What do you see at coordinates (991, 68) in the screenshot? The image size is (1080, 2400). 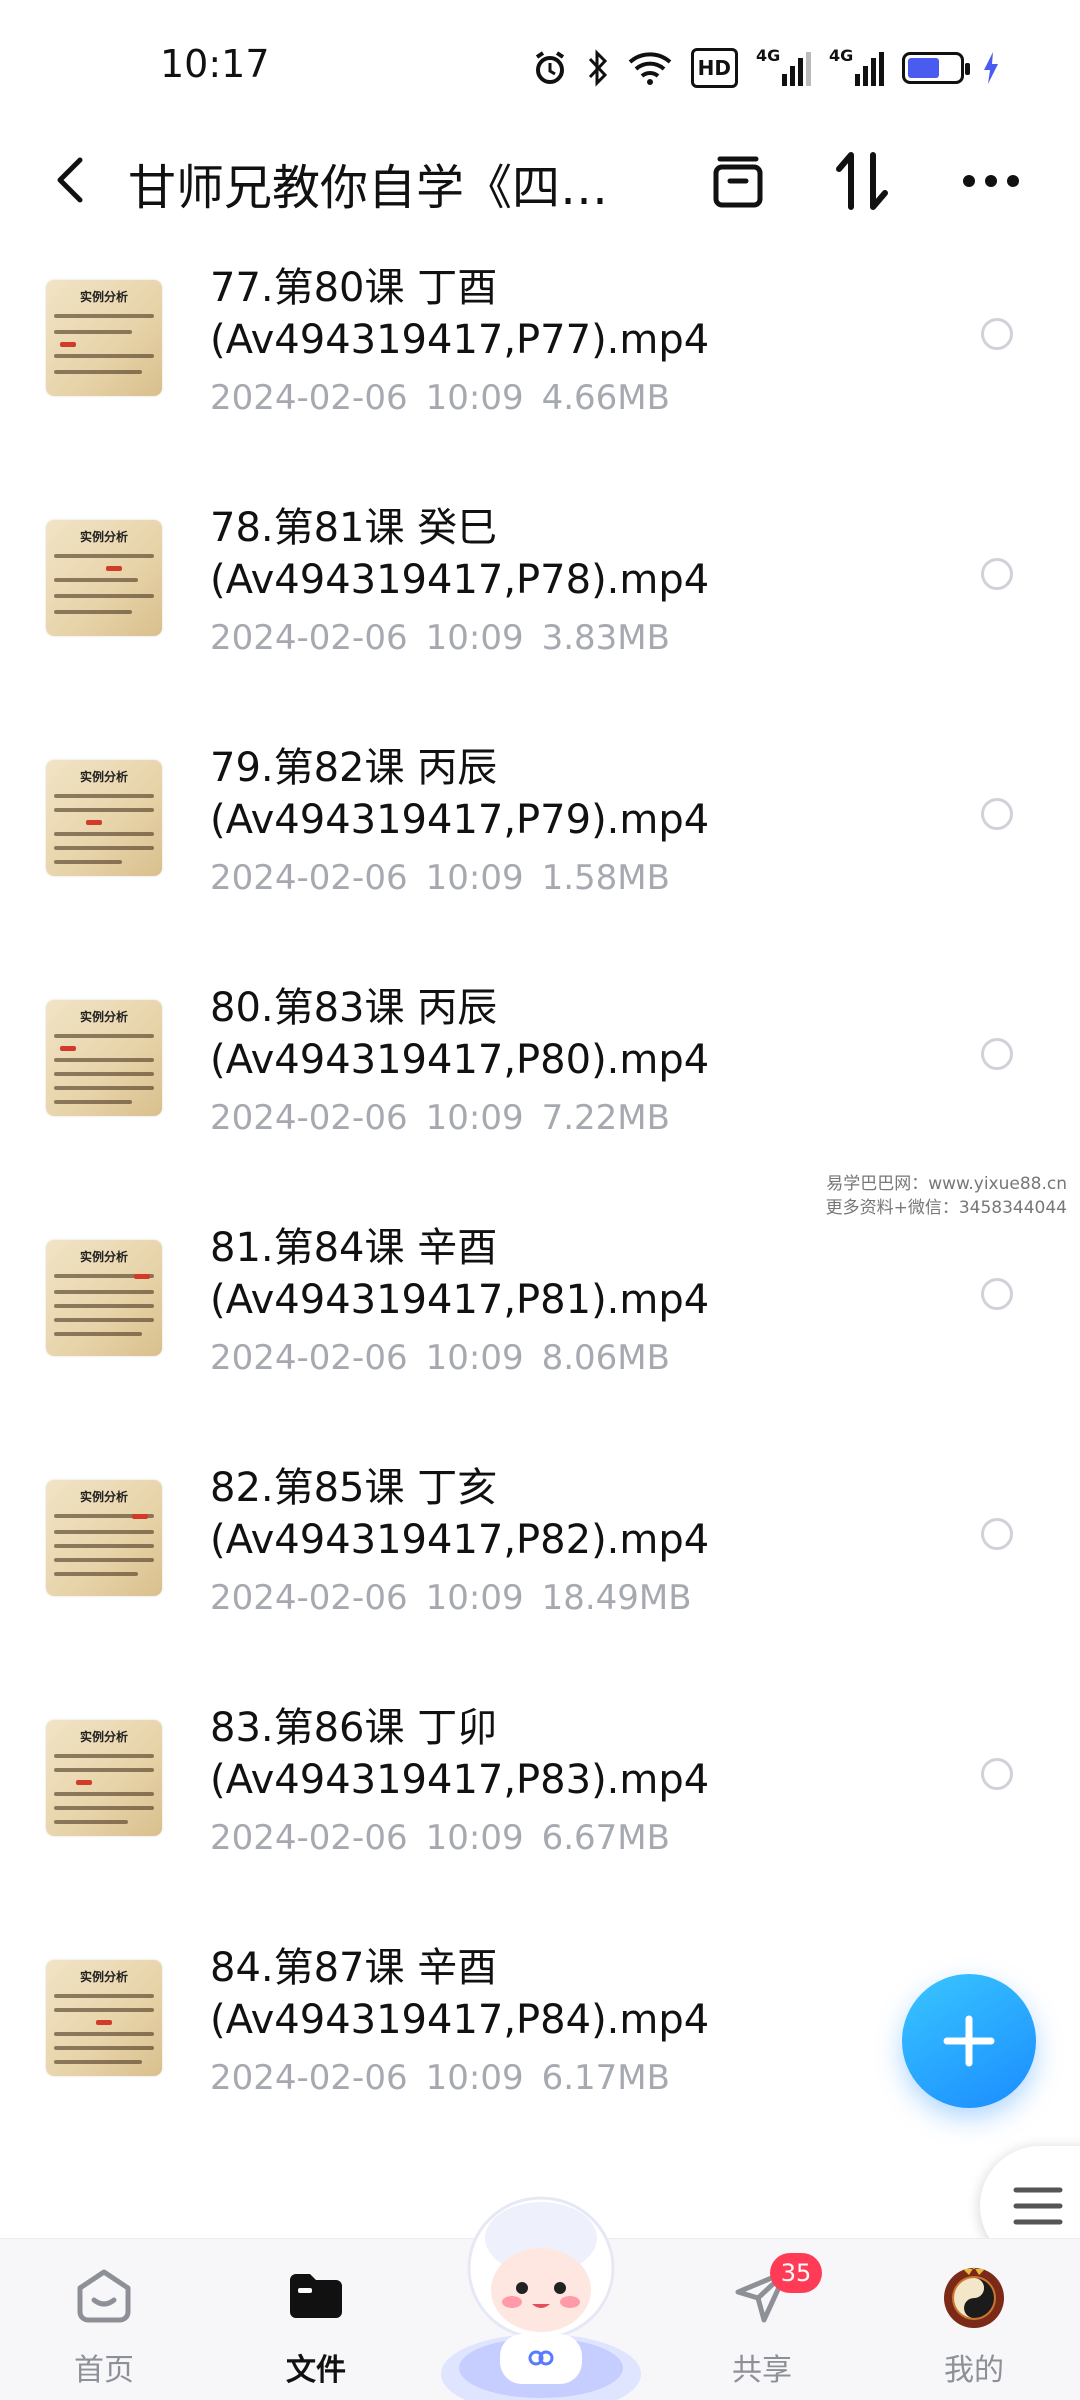 I see `charging-icon` at bounding box center [991, 68].